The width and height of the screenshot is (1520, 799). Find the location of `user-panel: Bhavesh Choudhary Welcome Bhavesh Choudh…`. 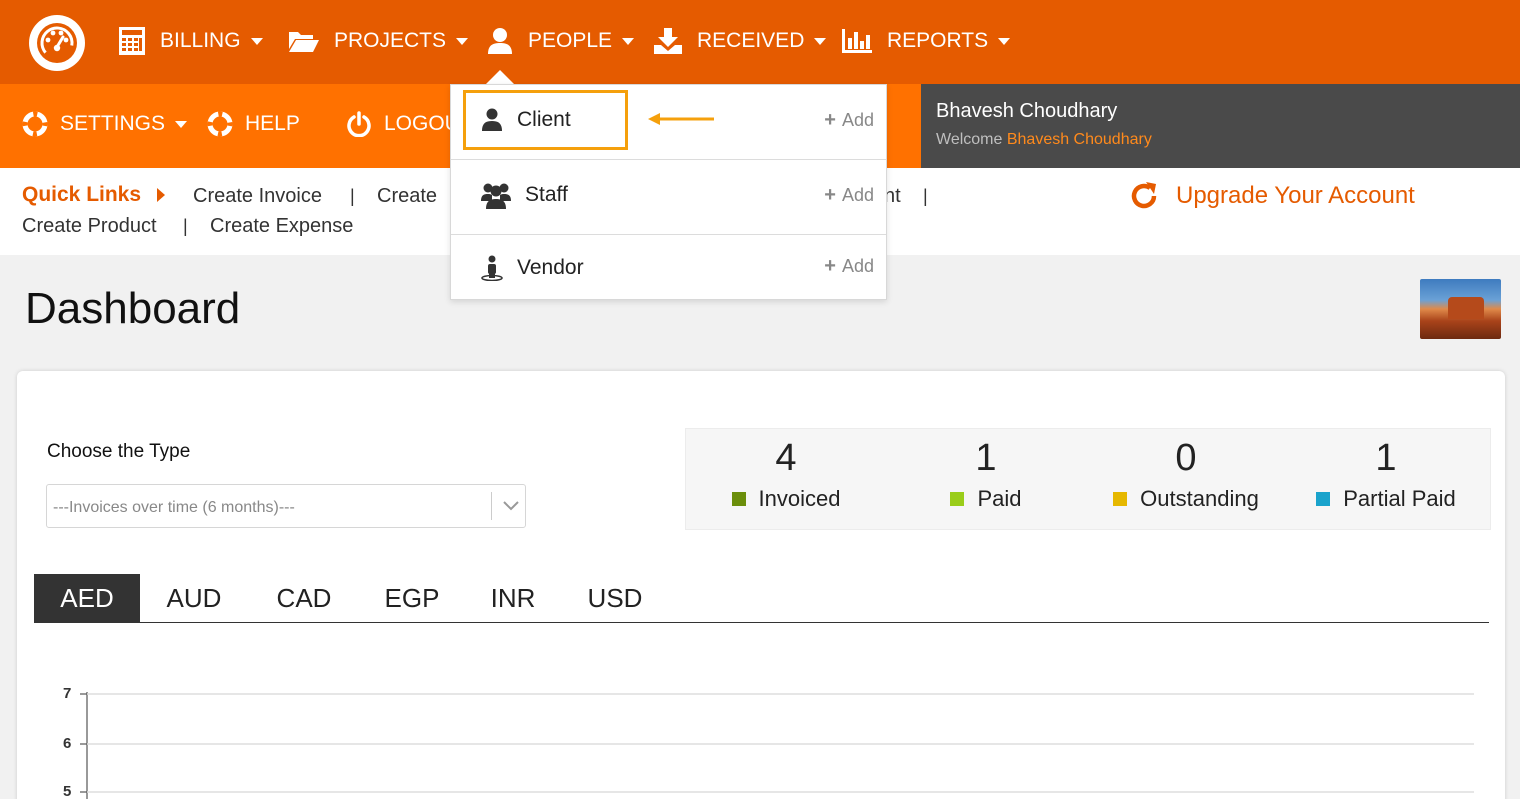

user-panel: Bhavesh Choudhary Welcome Bhavesh Choudh… is located at coordinates (1220, 126).